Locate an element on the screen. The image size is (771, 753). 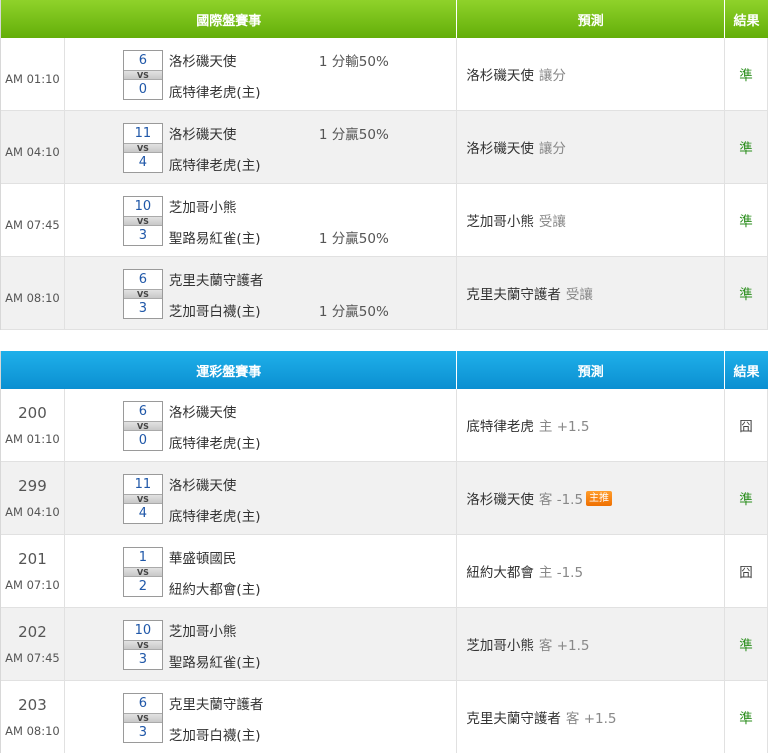
match-cell: 1 VS 2 華盛頓國民 紐約大都會(主) is located at coordinates (261, 571).